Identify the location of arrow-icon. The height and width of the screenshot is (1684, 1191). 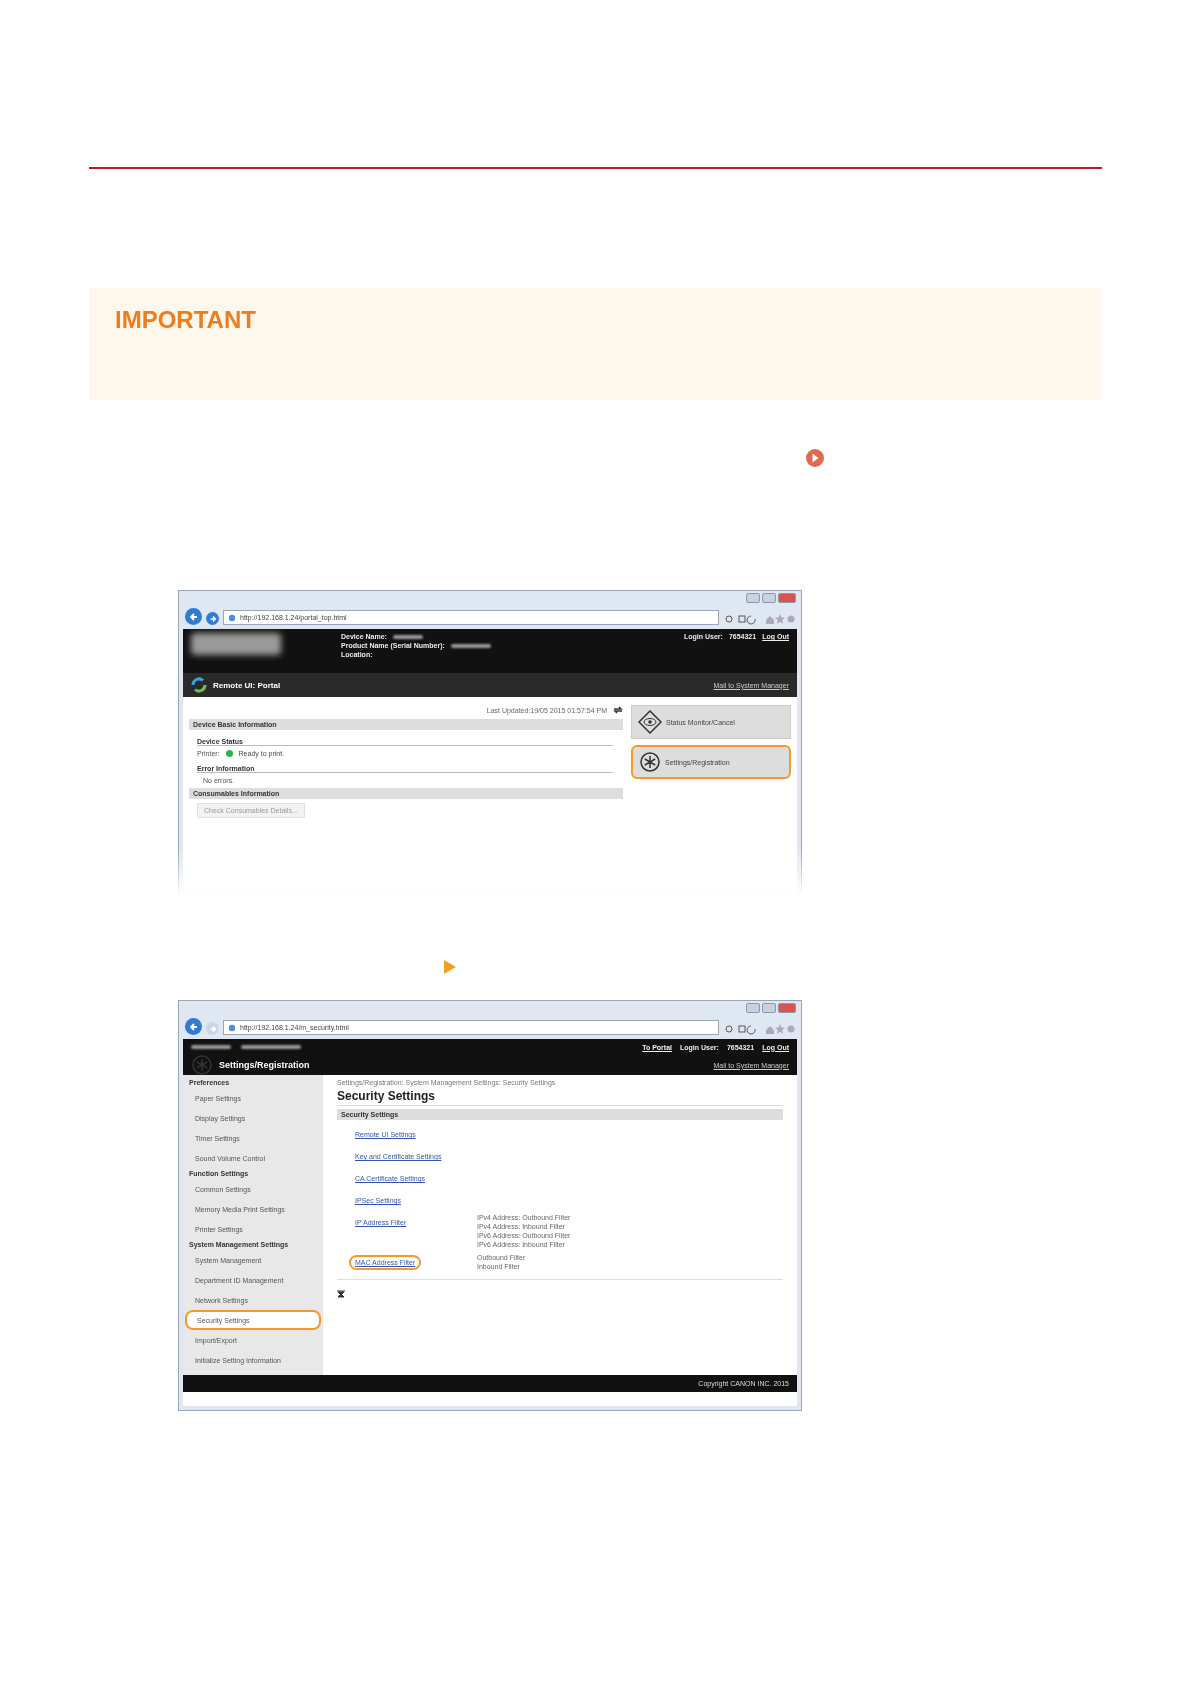
(450, 967).